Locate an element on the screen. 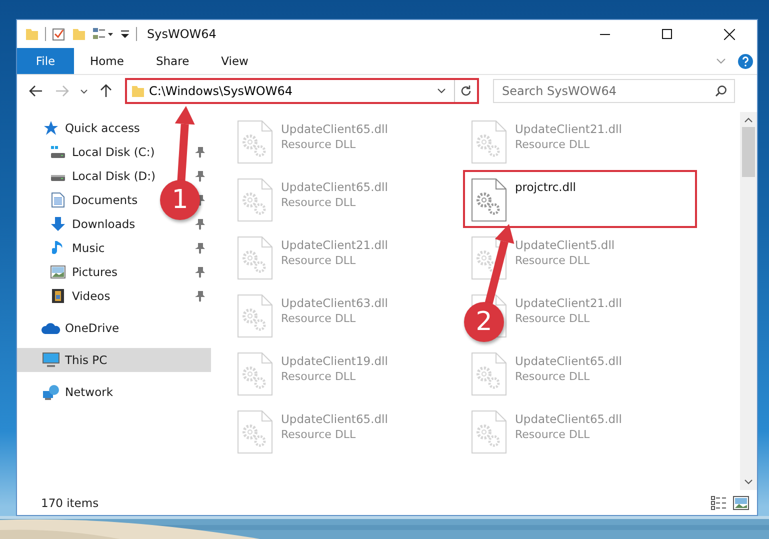 The image size is (769, 539). film-icon is located at coordinates (58, 296).